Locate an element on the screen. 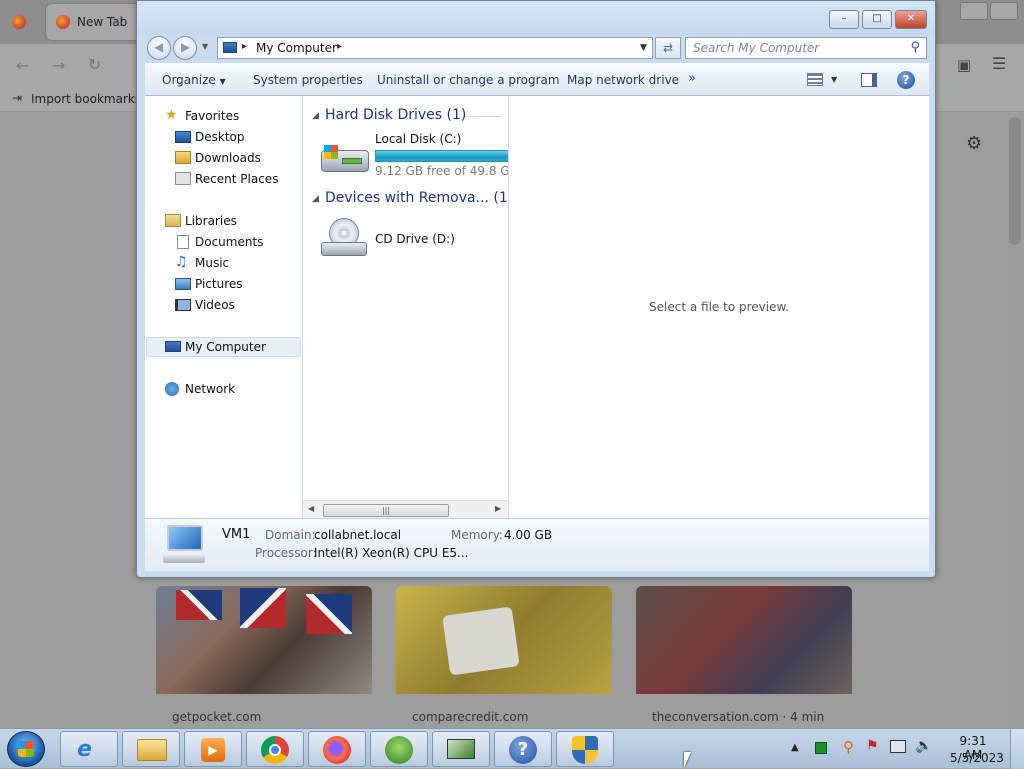  tile-getpocket is located at coordinates (264, 640).